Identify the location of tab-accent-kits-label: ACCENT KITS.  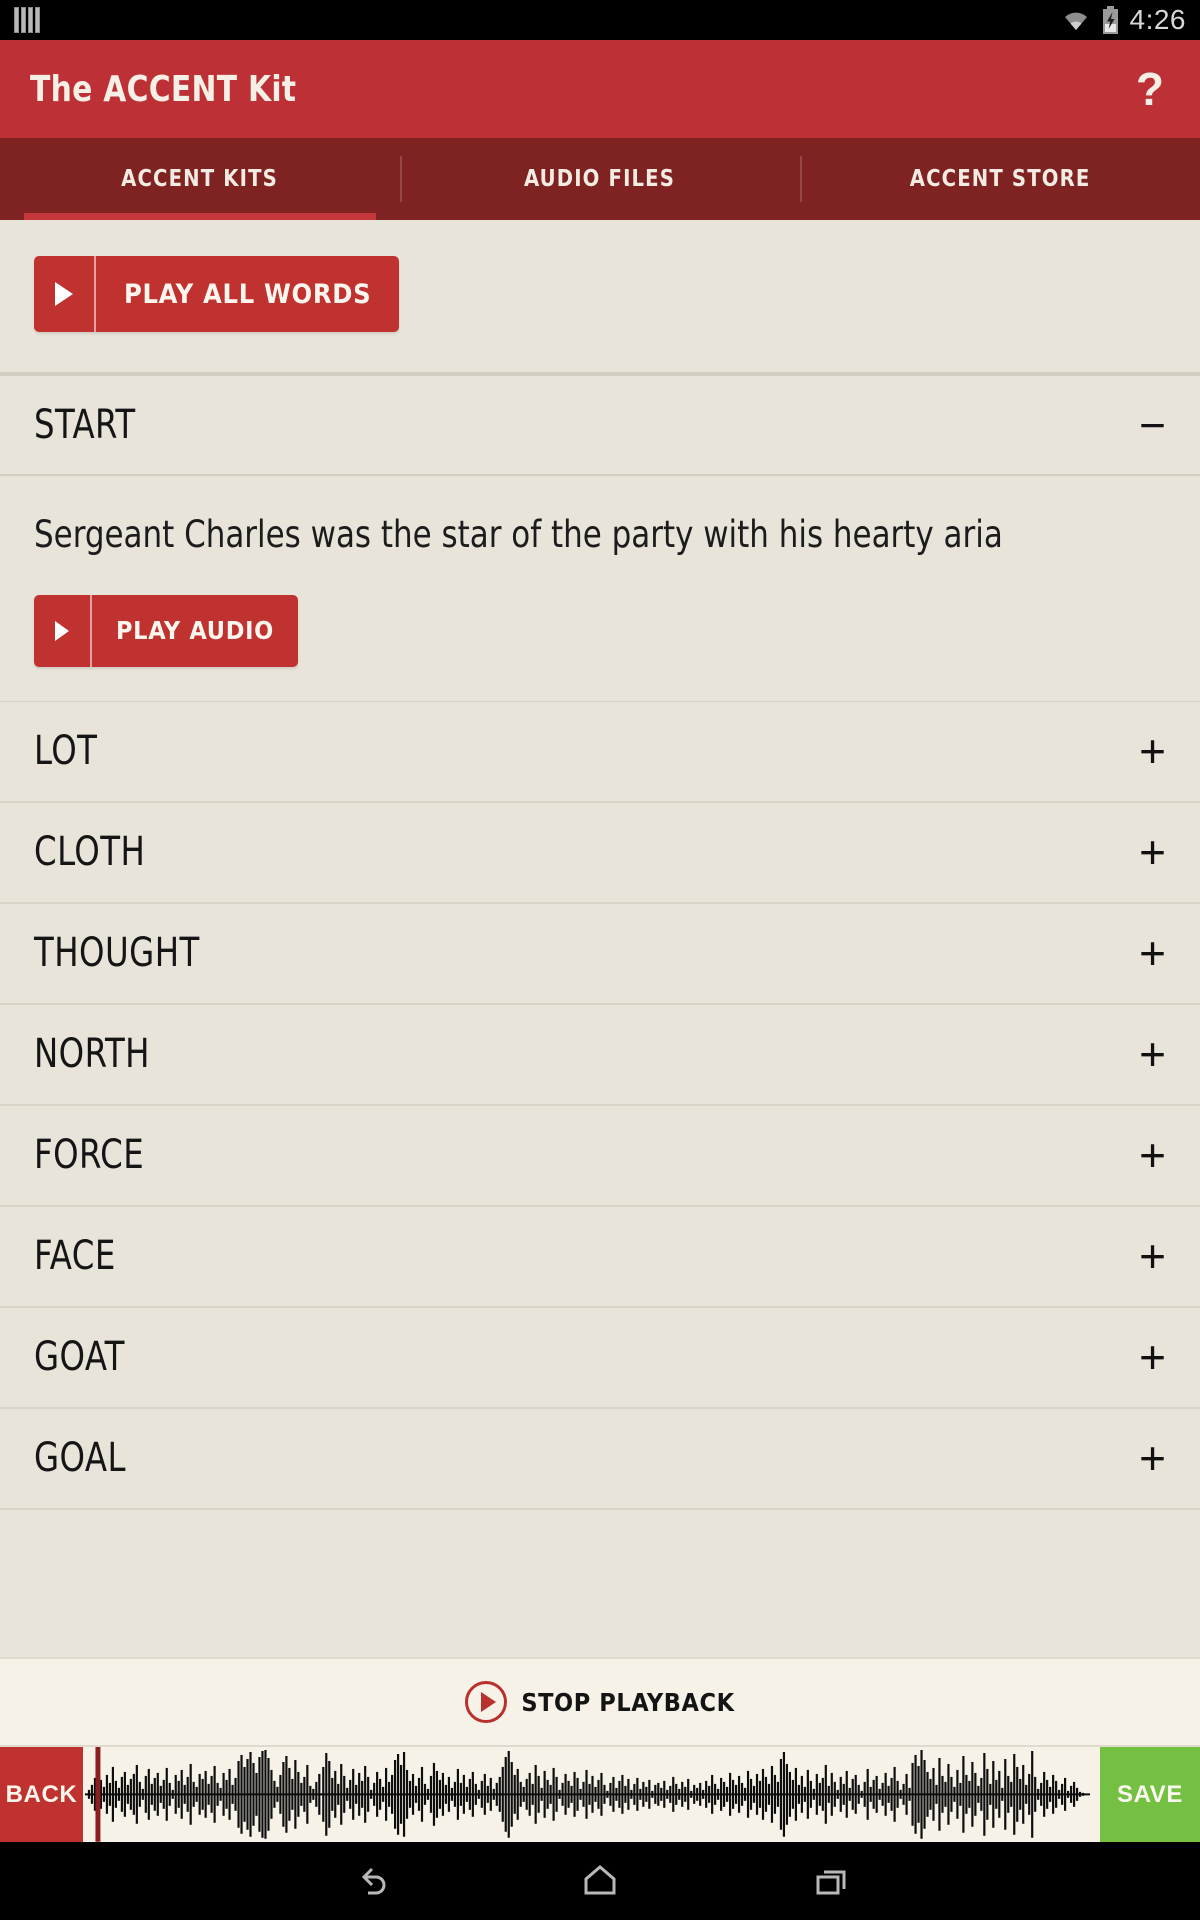
(200, 179).